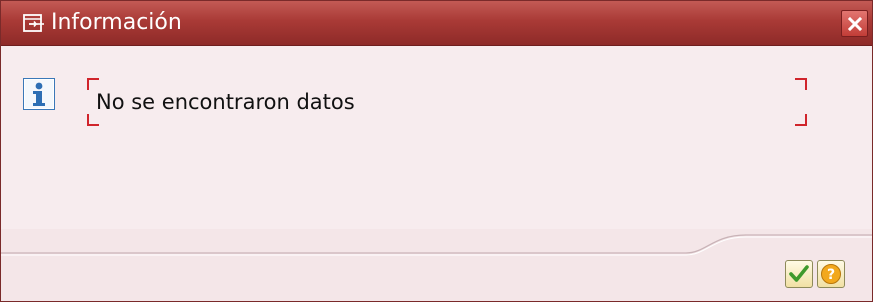 Image resolution: width=873 pixels, height=302 pixels. I want to click on window-icon, so click(33, 23).